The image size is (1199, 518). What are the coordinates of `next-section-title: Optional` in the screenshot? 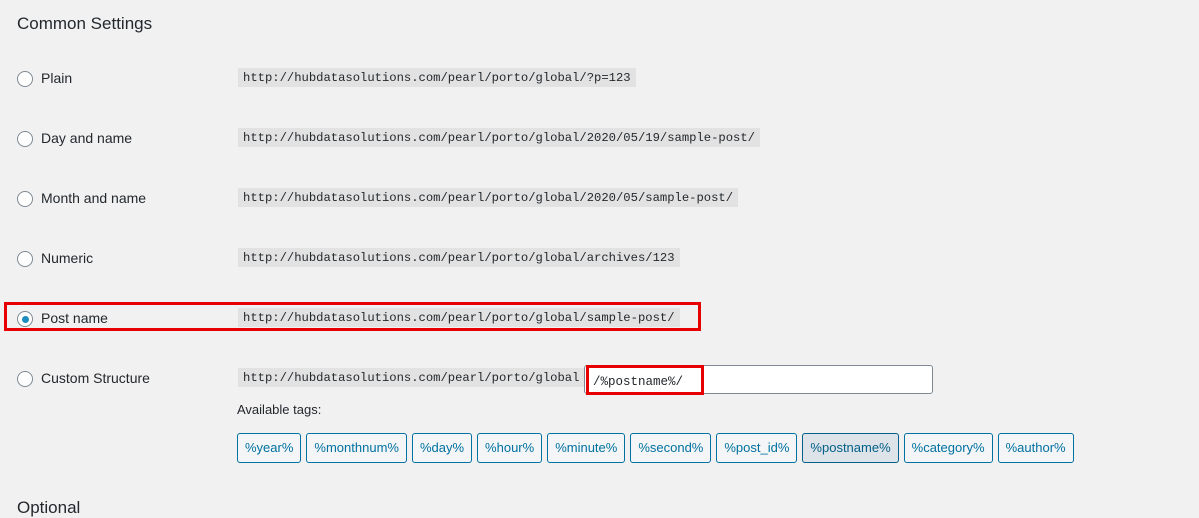 It's located at (49, 507).